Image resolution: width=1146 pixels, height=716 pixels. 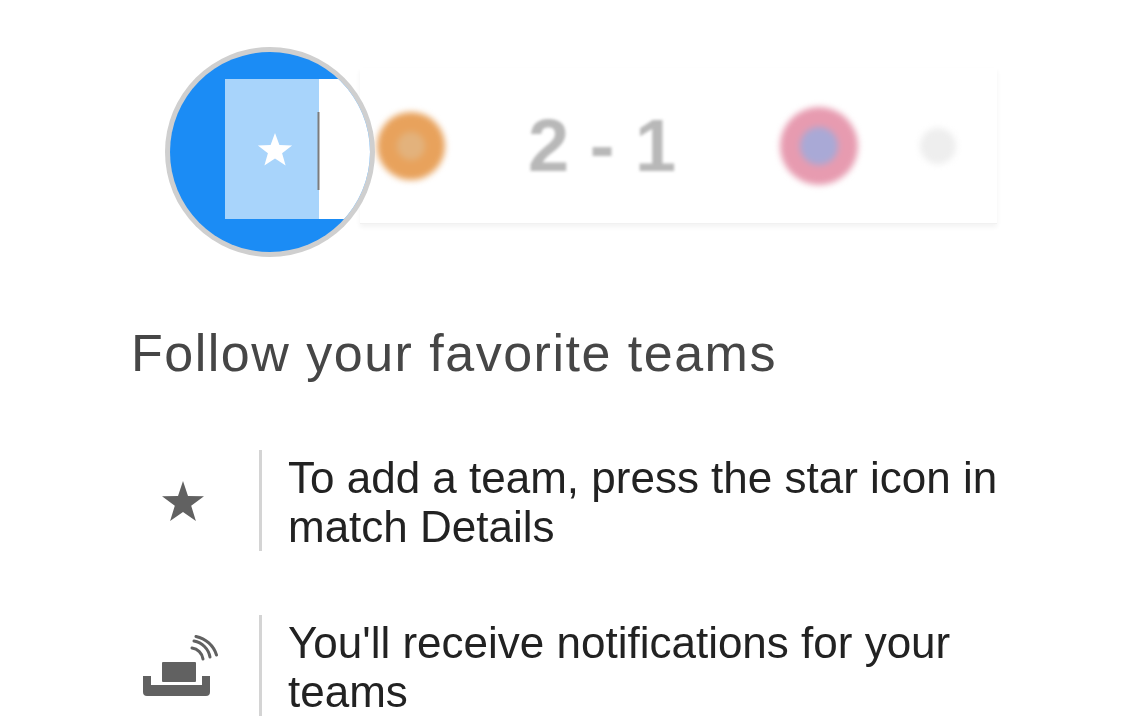 I want to click on device-notification-icon, so click(x=180, y=665).